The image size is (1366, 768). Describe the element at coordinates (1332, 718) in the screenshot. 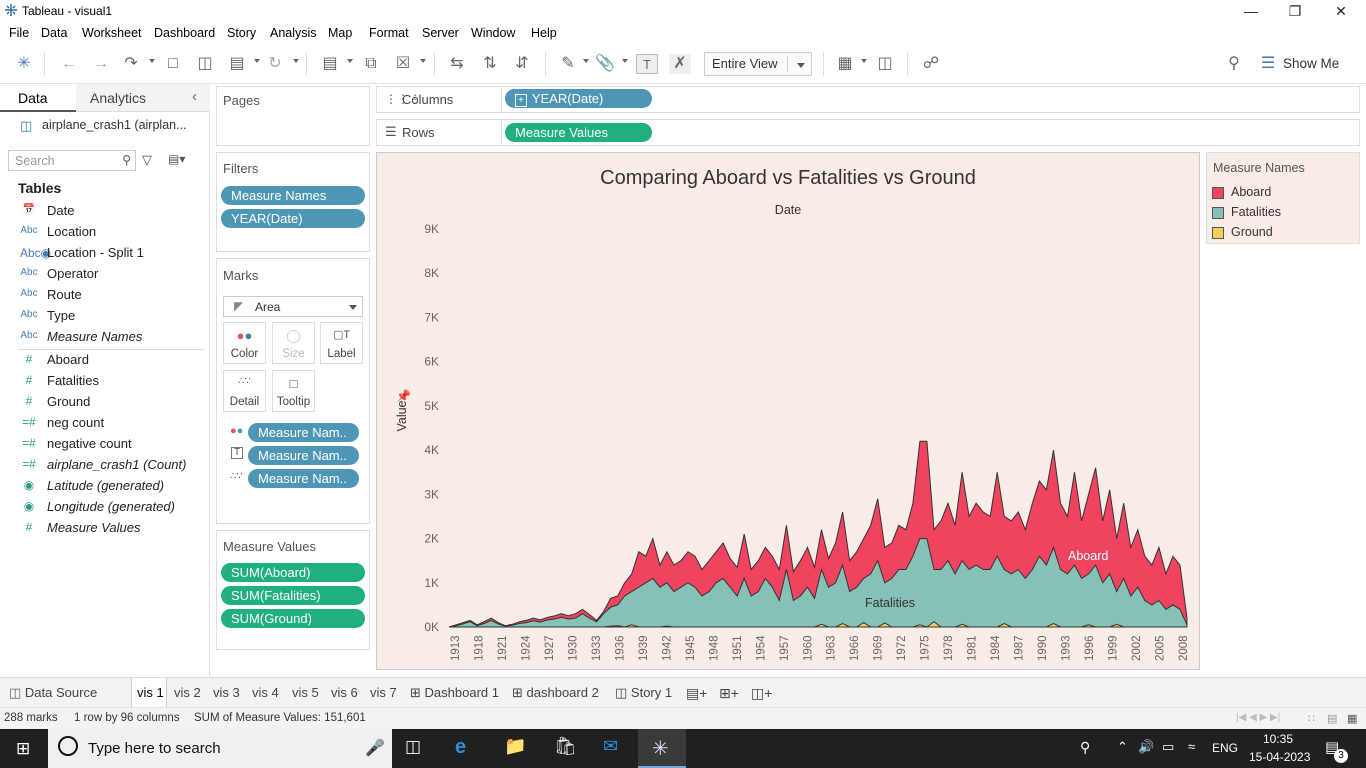

I see `filmstrip-icon: ▤` at that location.